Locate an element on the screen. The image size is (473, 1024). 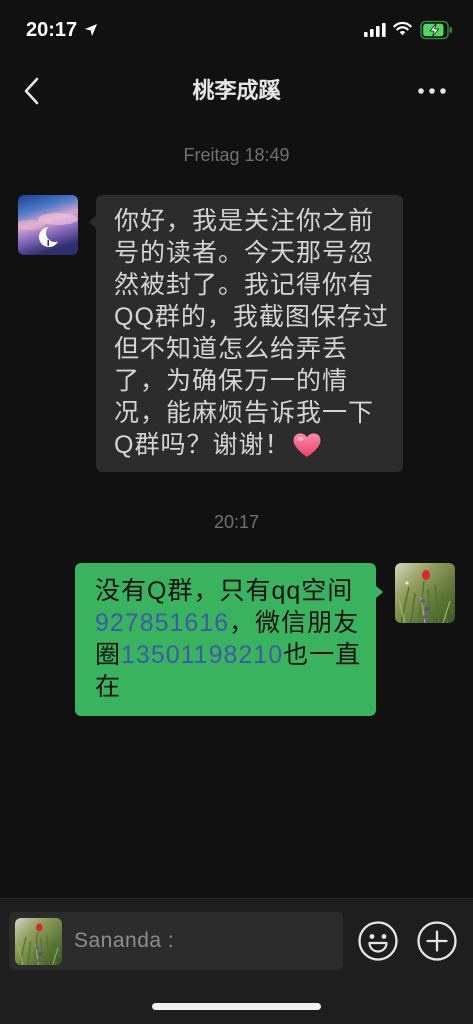
more-actions-button is located at coordinates (437, 941).